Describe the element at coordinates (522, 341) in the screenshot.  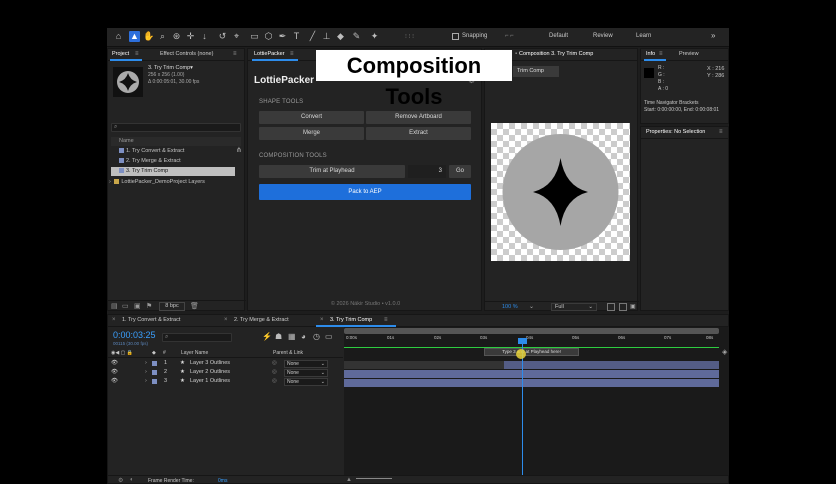
I see `playhead-handle` at that location.